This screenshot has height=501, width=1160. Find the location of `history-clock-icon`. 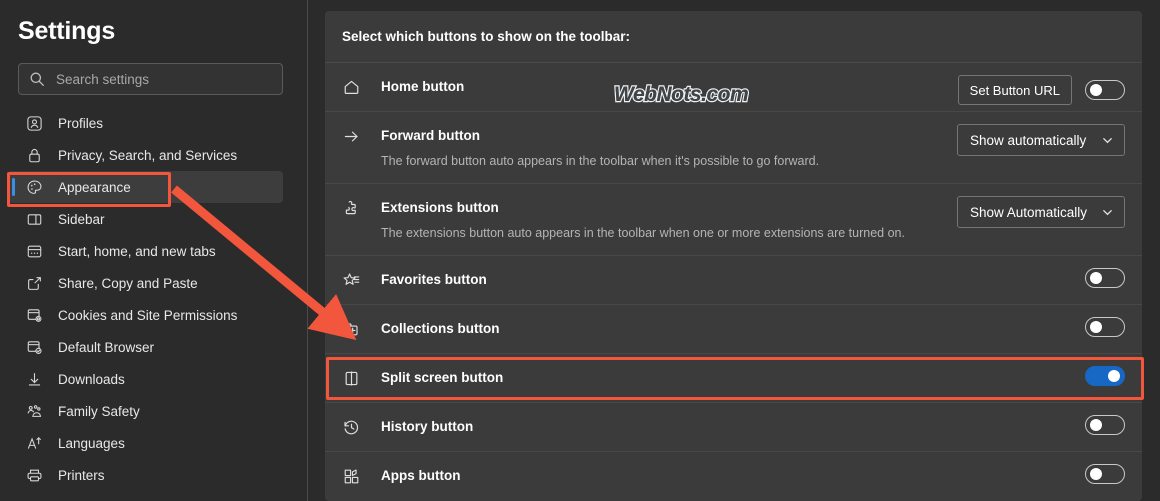

history-clock-icon is located at coordinates (351, 427).